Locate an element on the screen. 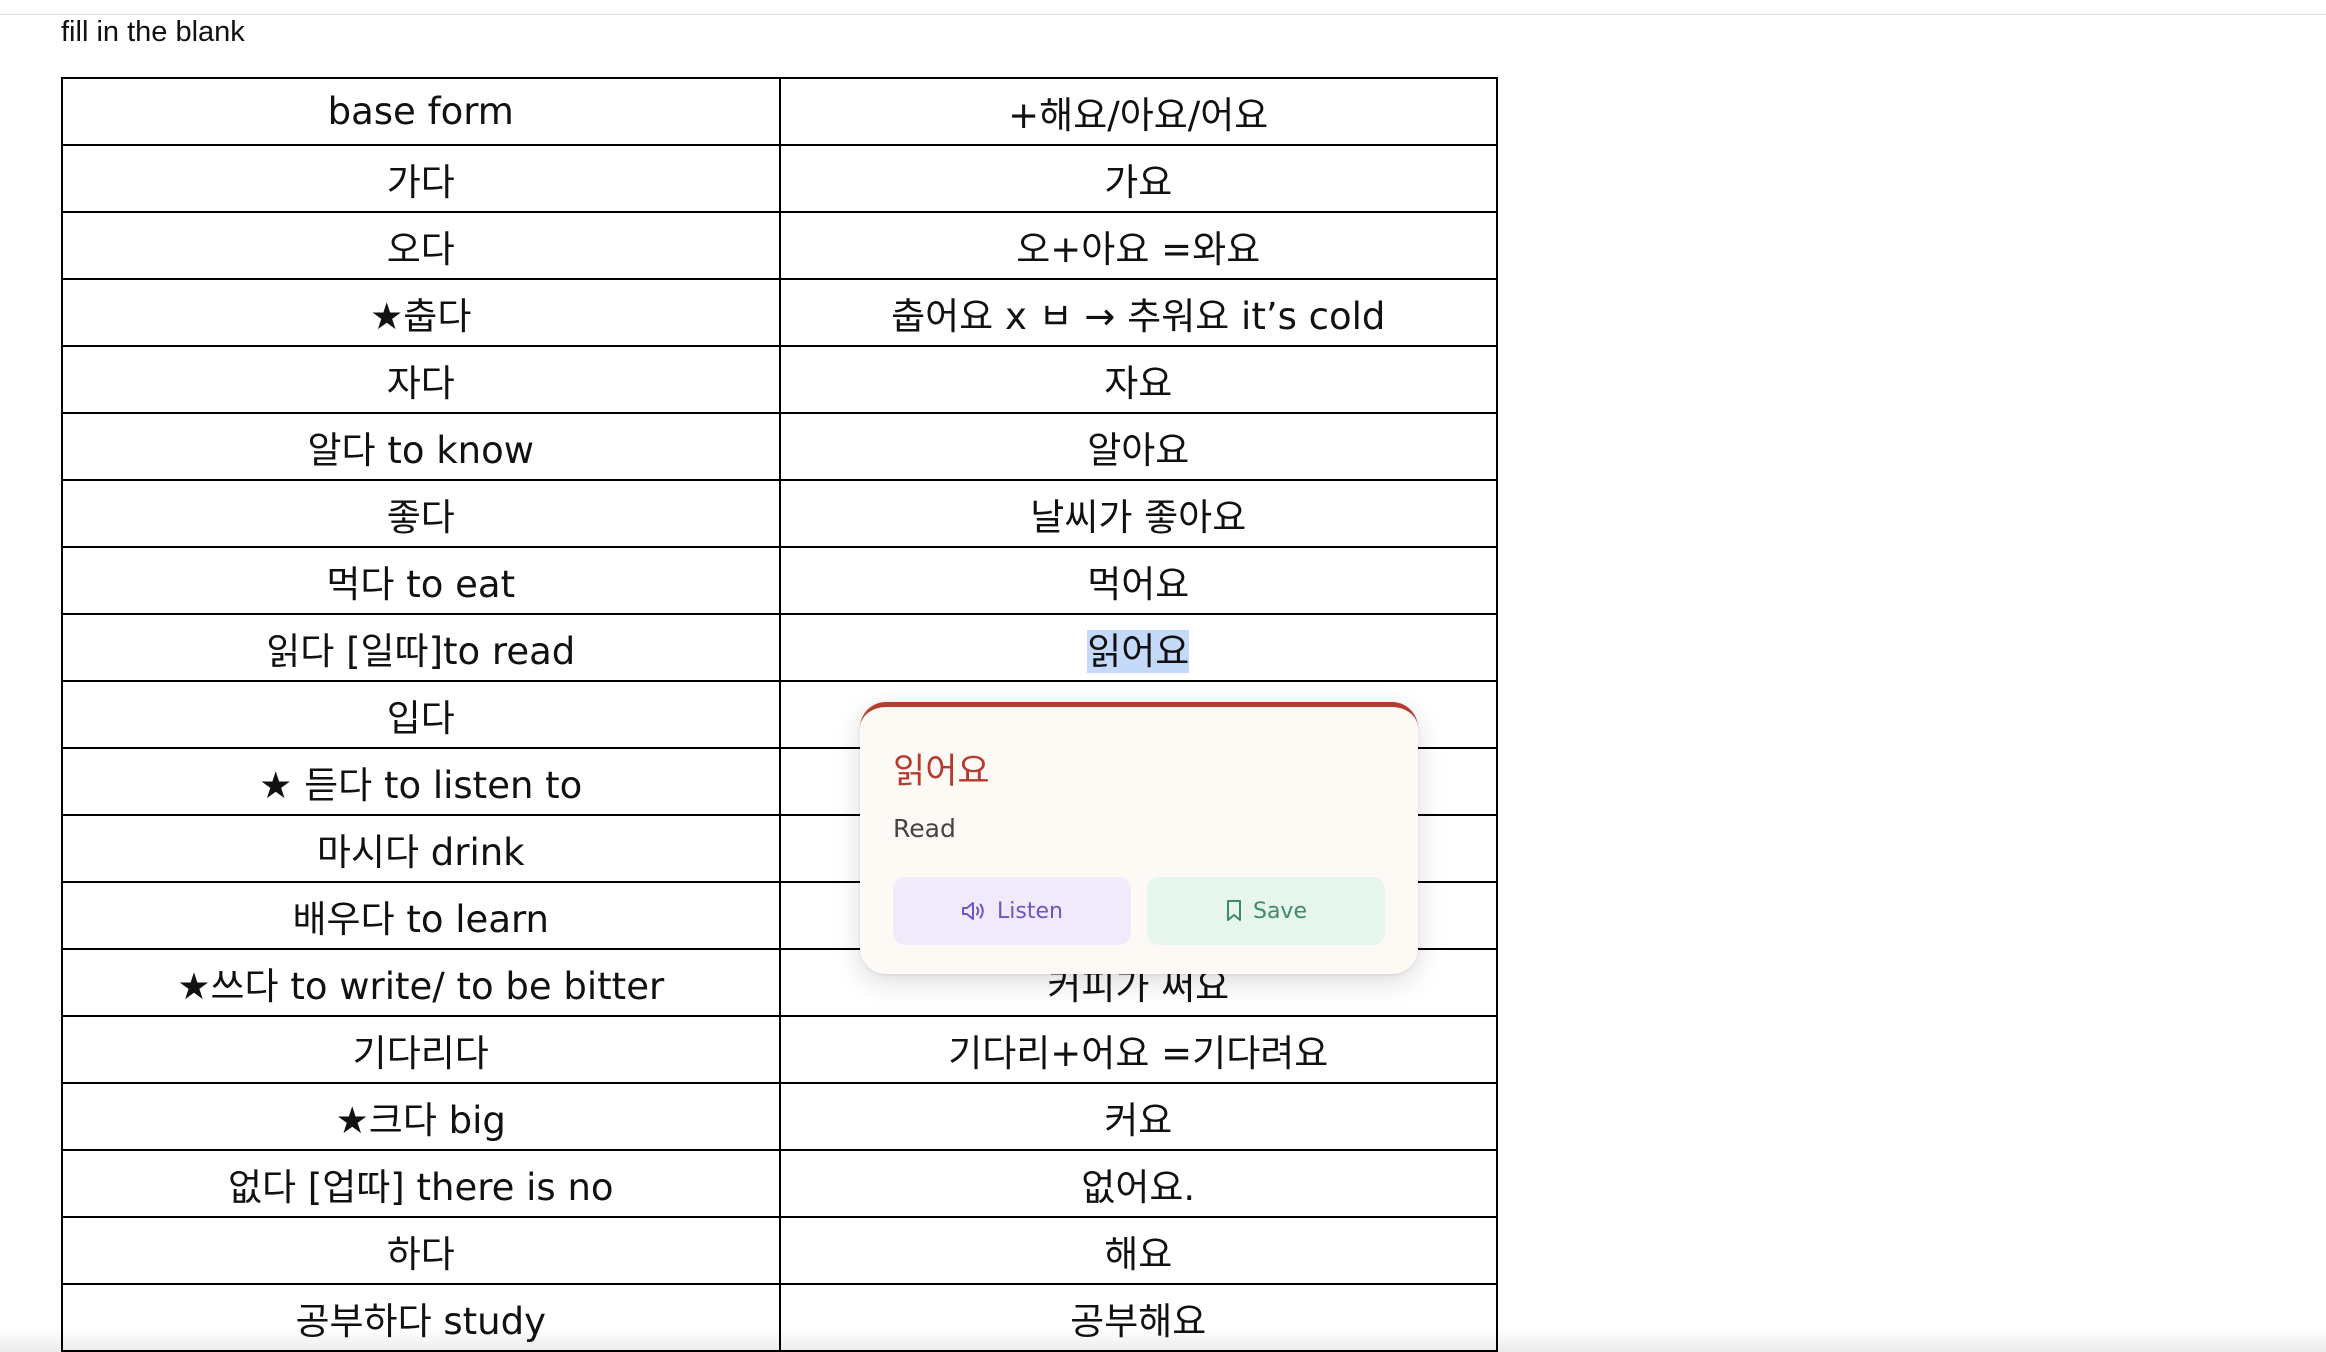  table-cell-base: 자다 is located at coordinates (421, 379).